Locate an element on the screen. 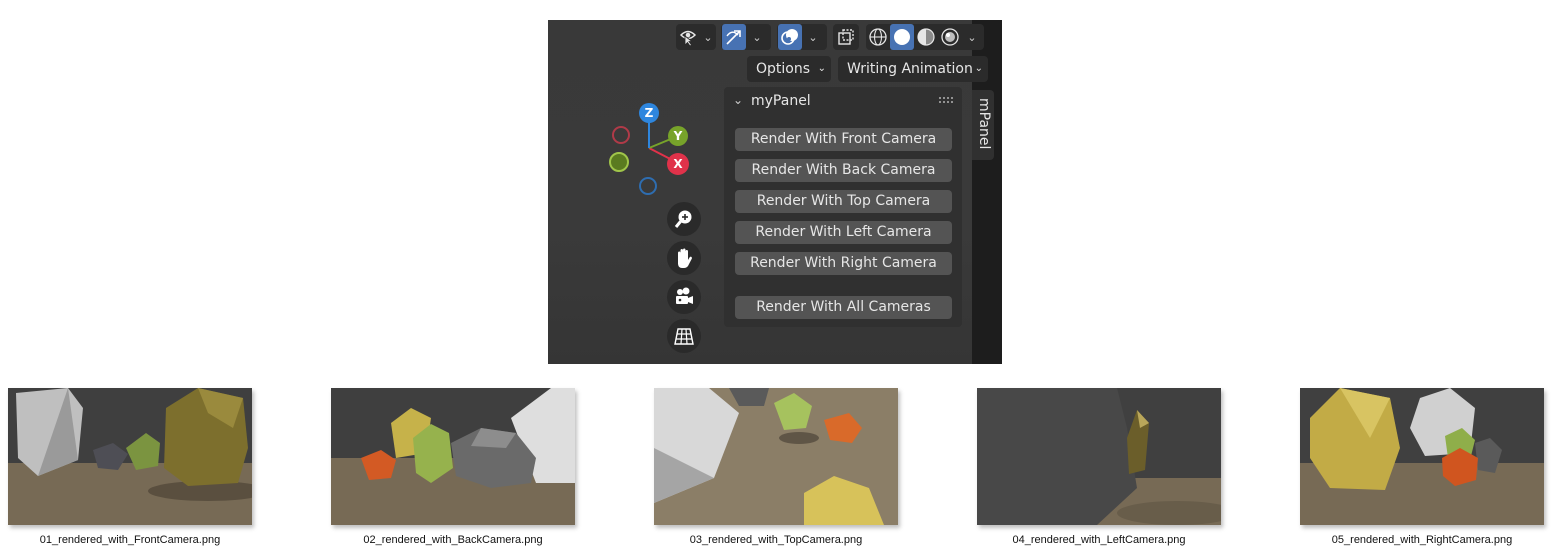 The width and height of the screenshot is (1555, 560). navigation-gizmo: Z Y X is located at coordinates (654, 150).